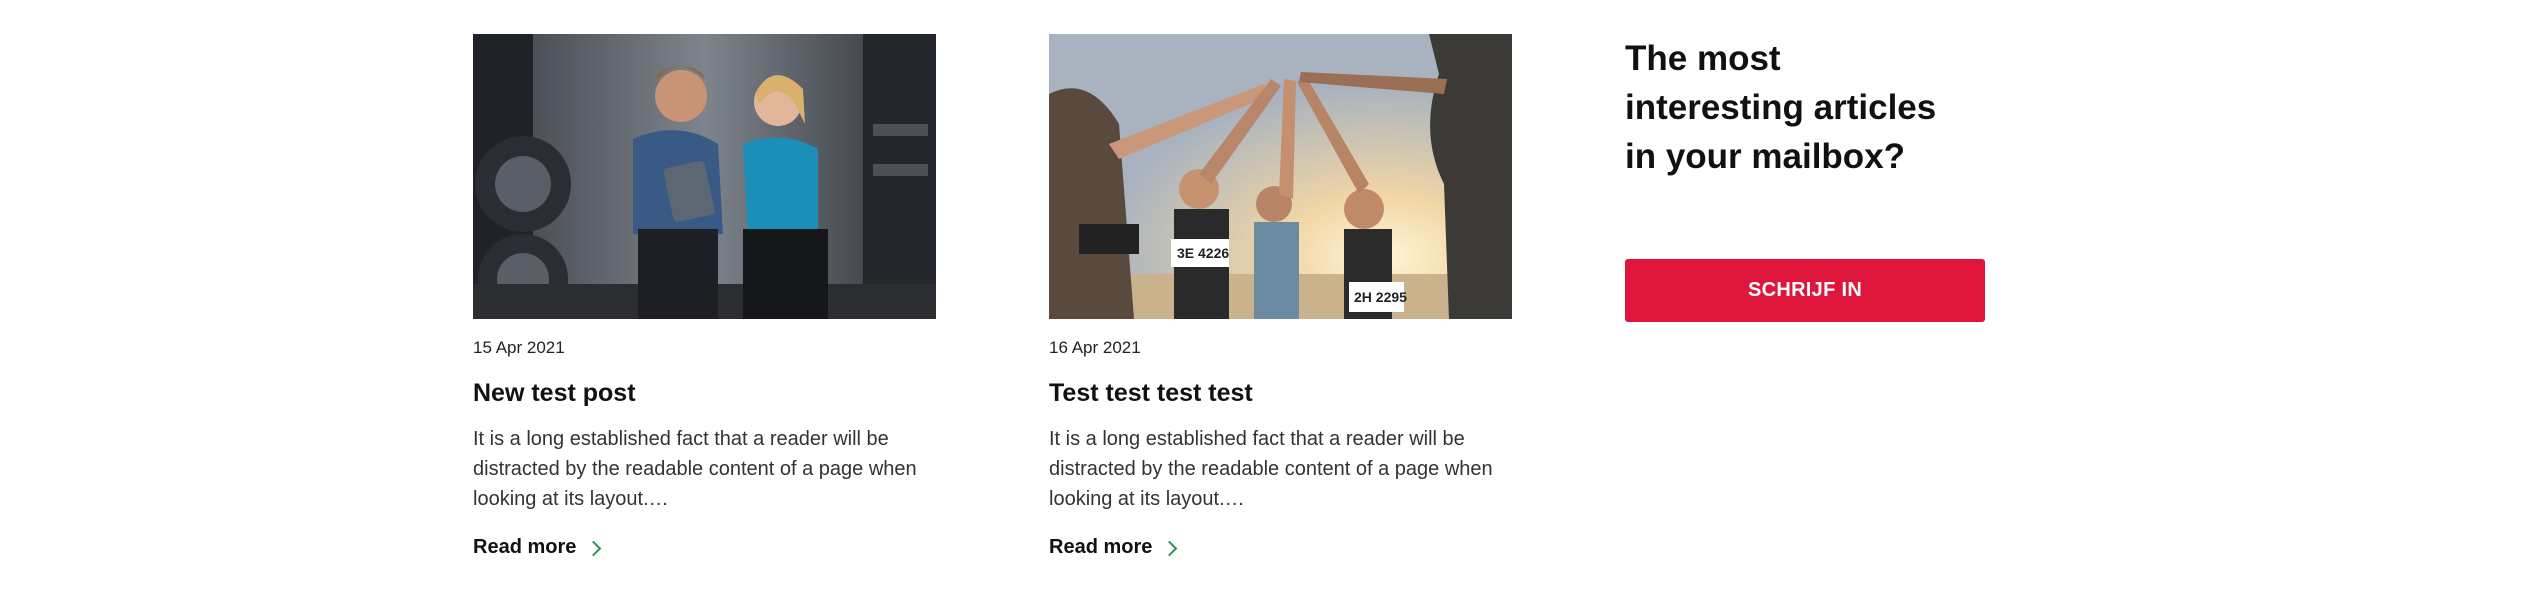 This screenshot has height=590, width=2533. I want to click on svg-text: 2H 2295, so click(1380, 297).